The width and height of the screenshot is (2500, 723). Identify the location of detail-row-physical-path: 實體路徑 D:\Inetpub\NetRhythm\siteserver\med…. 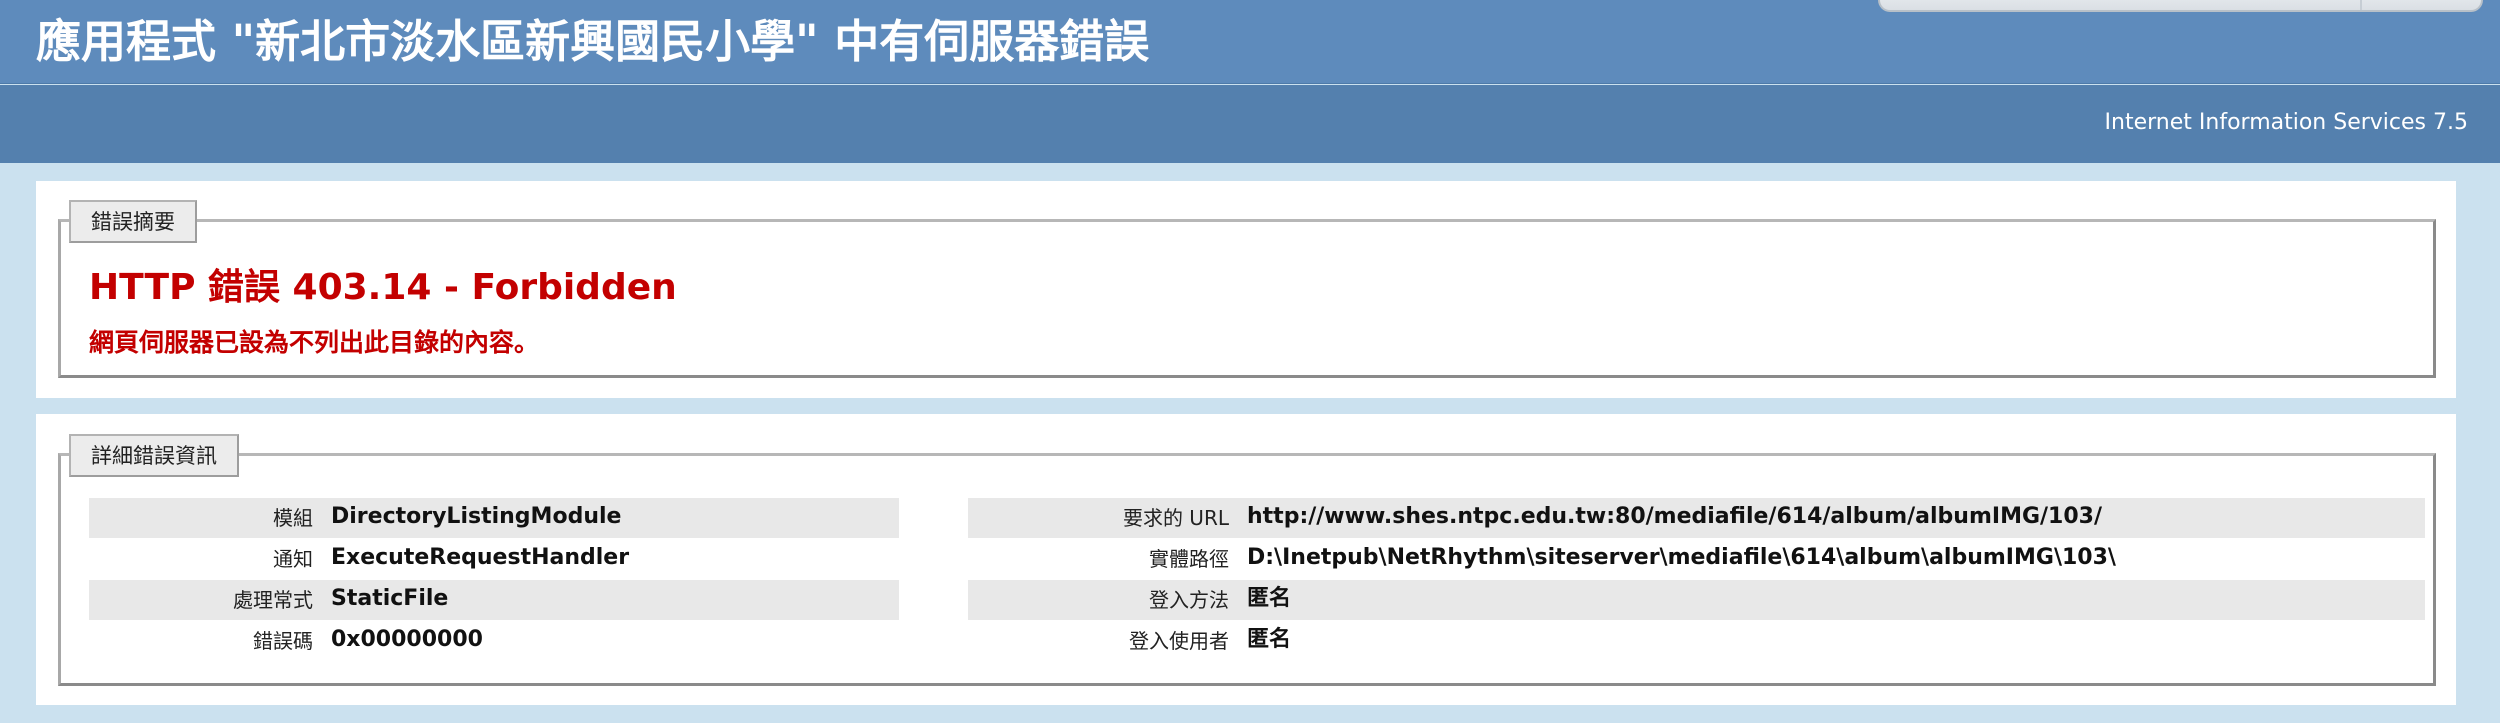
(1696, 559).